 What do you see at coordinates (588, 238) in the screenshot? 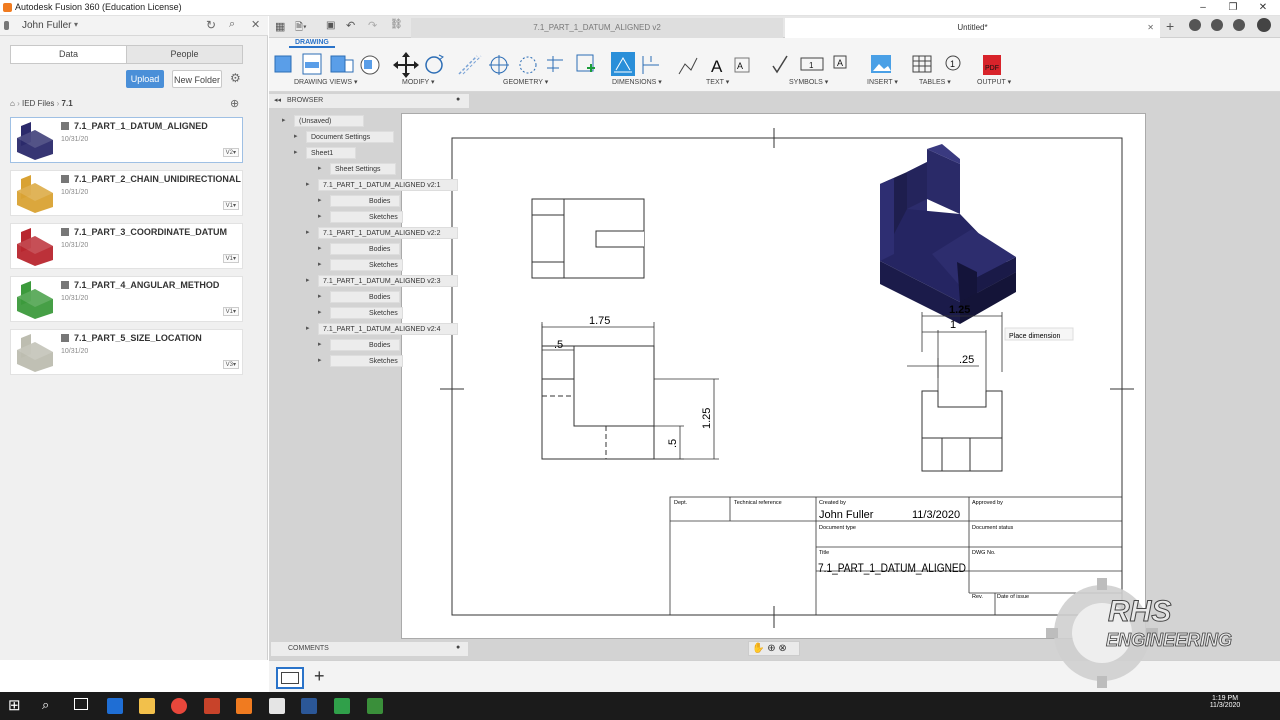
I see `top-view` at bounding box center [588, 238].